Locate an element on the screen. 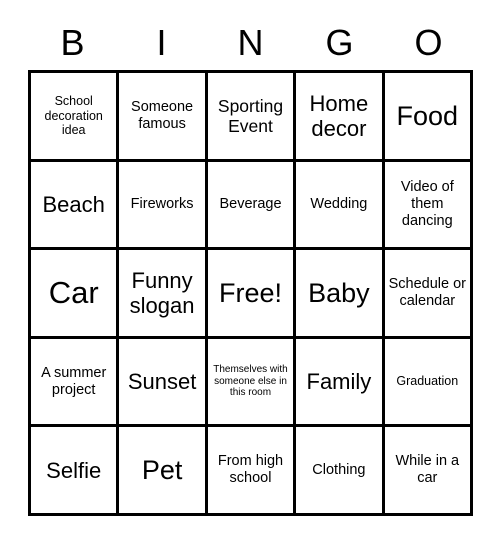 This screenshot has height=544, width=501. bingo-cell-label: Car is located at coordinates (73, 292).